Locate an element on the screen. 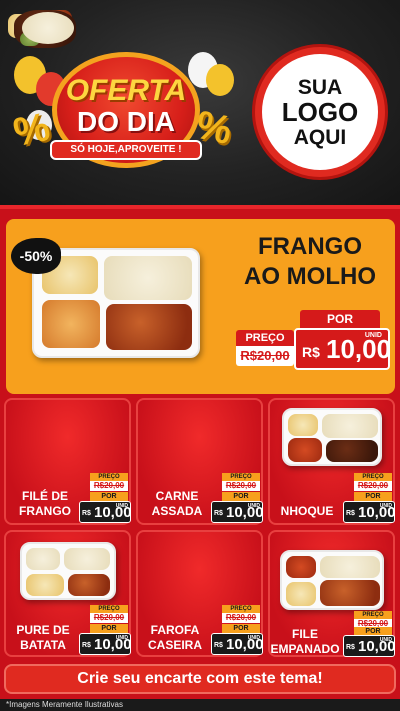 The image size is (400, 711). product-name-line: FAROFA is located at coordinates (175, 630).